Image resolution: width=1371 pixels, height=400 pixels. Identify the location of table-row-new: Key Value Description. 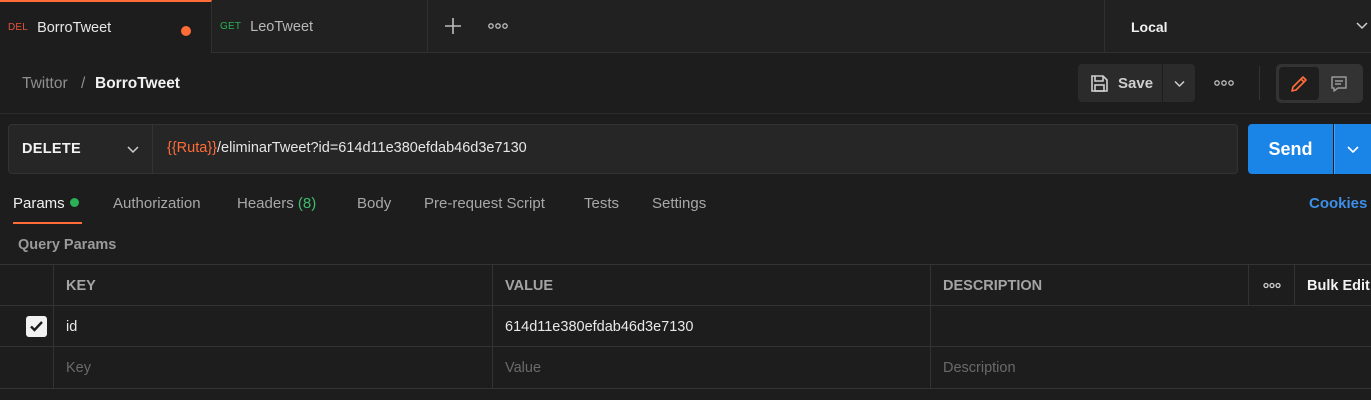
(685, 367).